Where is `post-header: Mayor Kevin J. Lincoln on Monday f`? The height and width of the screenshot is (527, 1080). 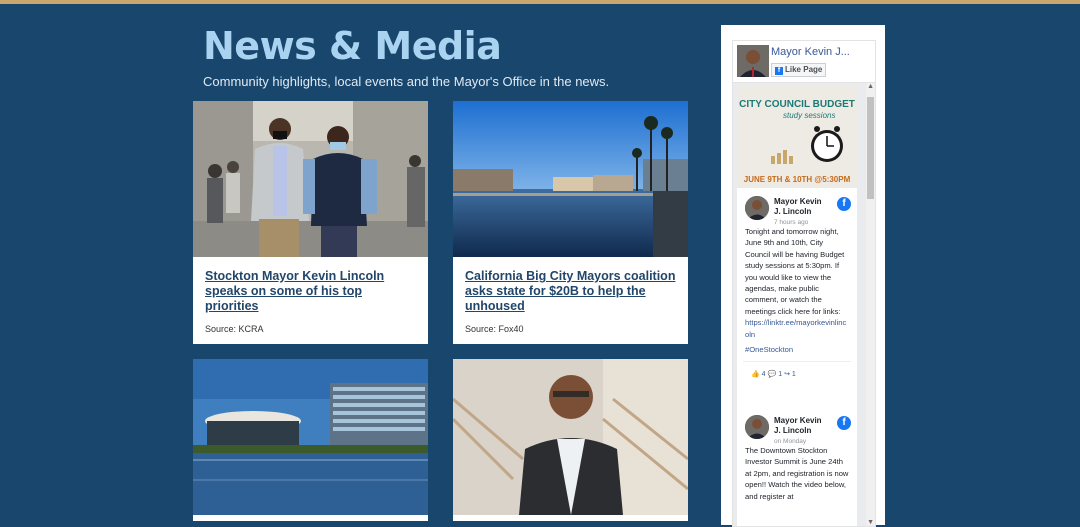 post-header: Mayor Kevin J. Lincoln on Monday f is located at coordinates (797, 426).